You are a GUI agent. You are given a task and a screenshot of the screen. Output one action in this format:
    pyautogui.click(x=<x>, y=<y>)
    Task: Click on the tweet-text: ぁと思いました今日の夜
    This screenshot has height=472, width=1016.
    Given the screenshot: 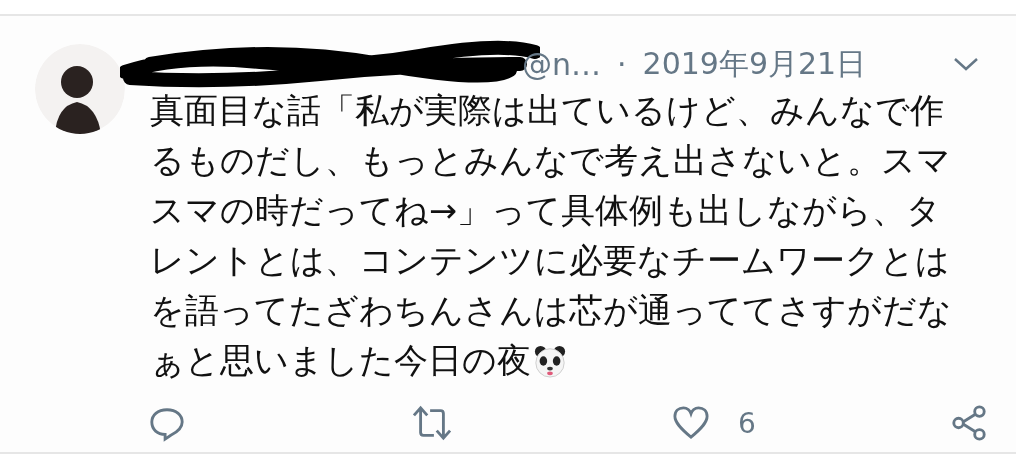 What is the action you would take?
    pyautogui.click(x=340, y=361)
    